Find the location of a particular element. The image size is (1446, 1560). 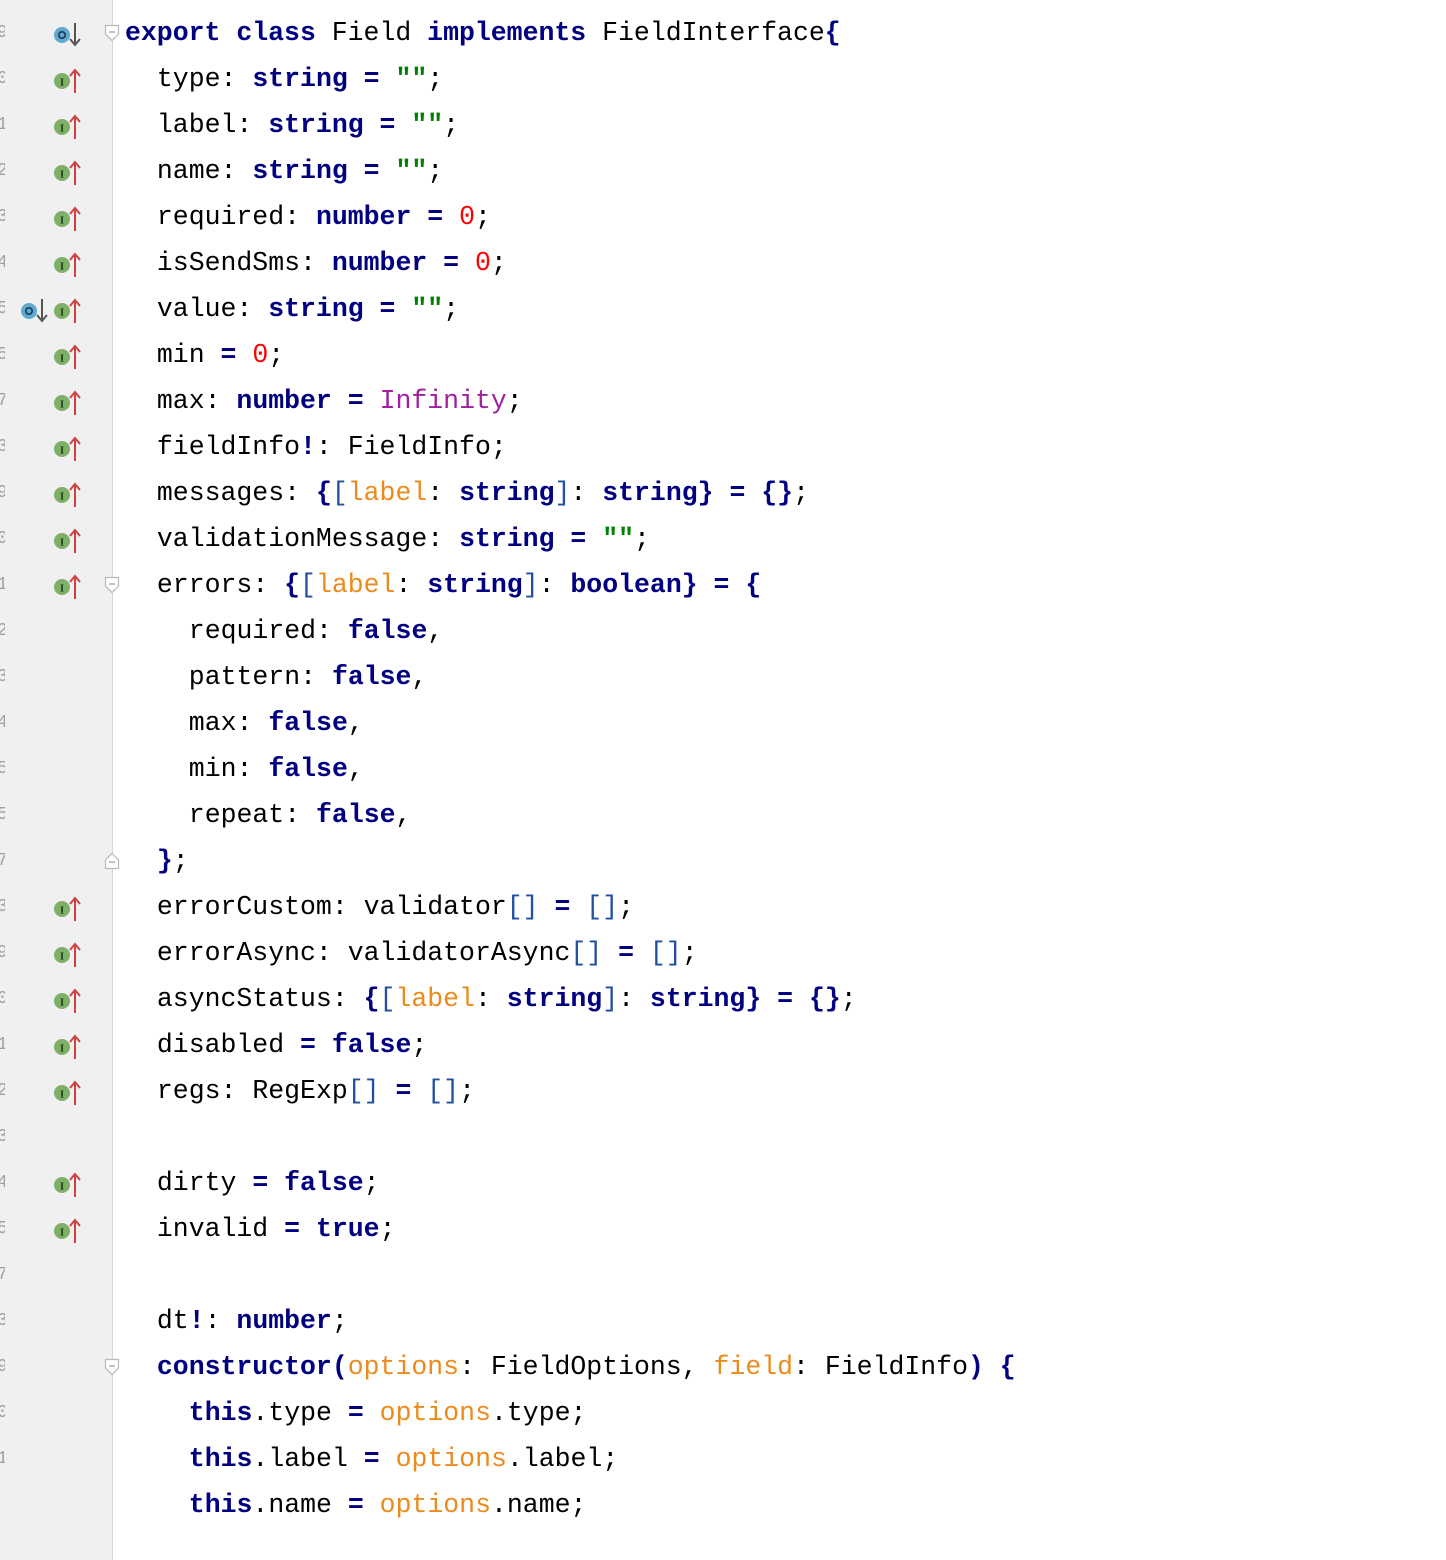

code-text: disabled = false; is located at coordinates (292, 1045).